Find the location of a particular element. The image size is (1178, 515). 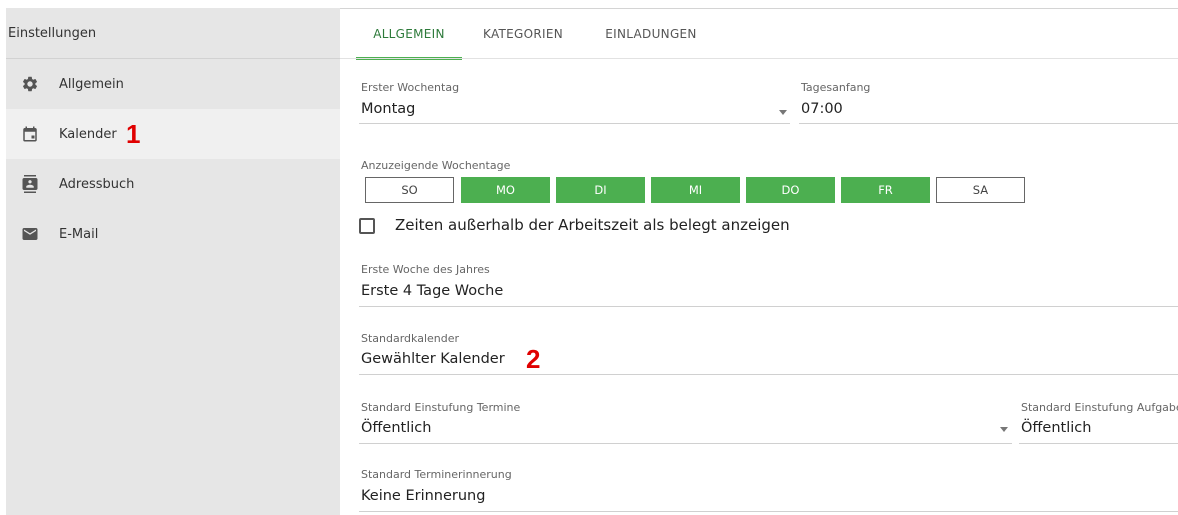

sidebar-title: Einstellungen is located at coordinates (52, 33).